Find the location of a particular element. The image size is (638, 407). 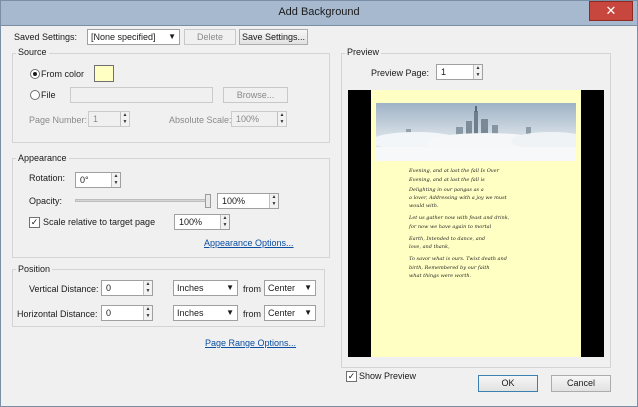

scale-relative-checkbox: ✓ is located at coordinates (34, 222).